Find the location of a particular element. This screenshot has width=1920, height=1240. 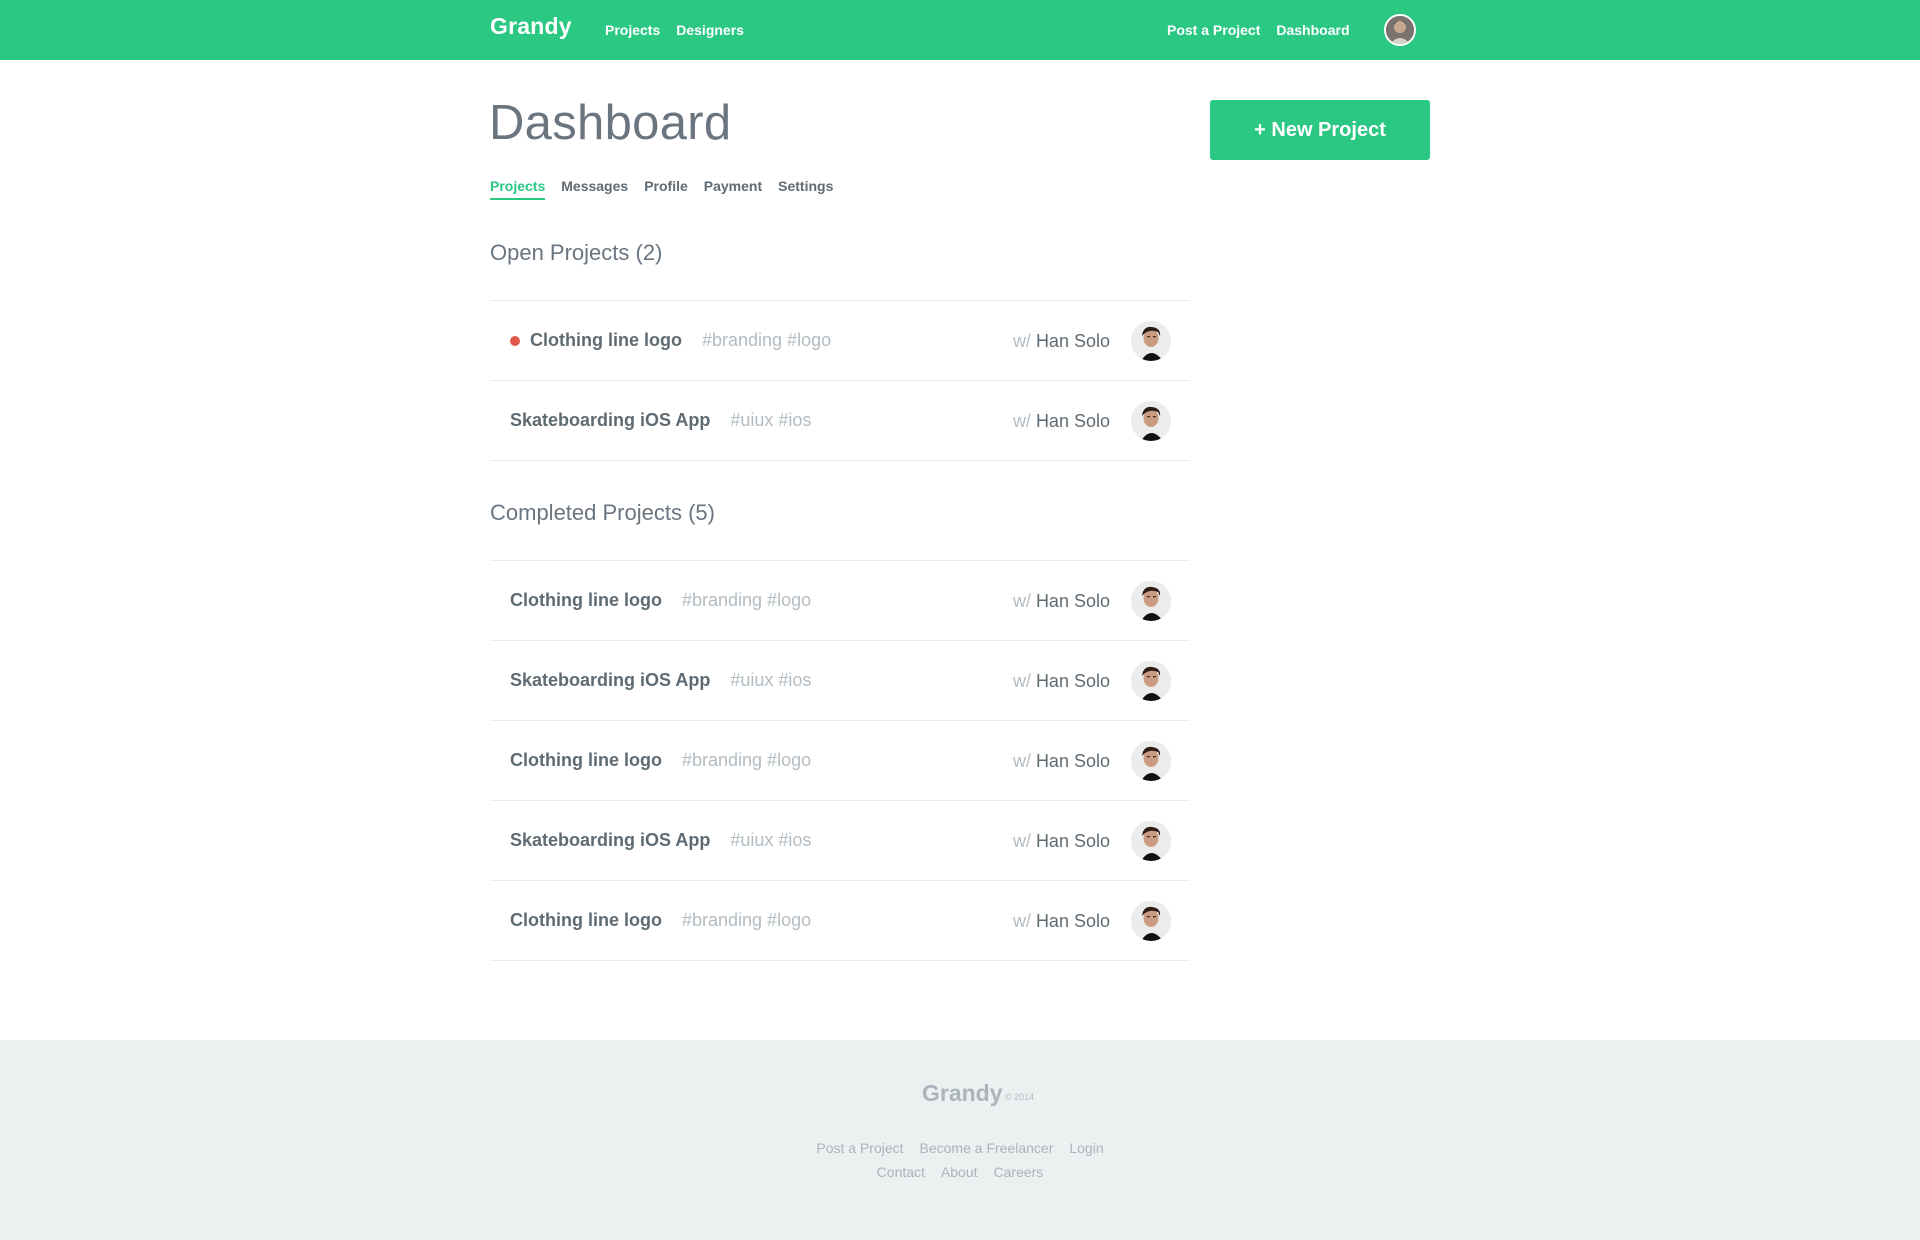

footer-link-contact: Contact is located at coordinates (901, 1172).